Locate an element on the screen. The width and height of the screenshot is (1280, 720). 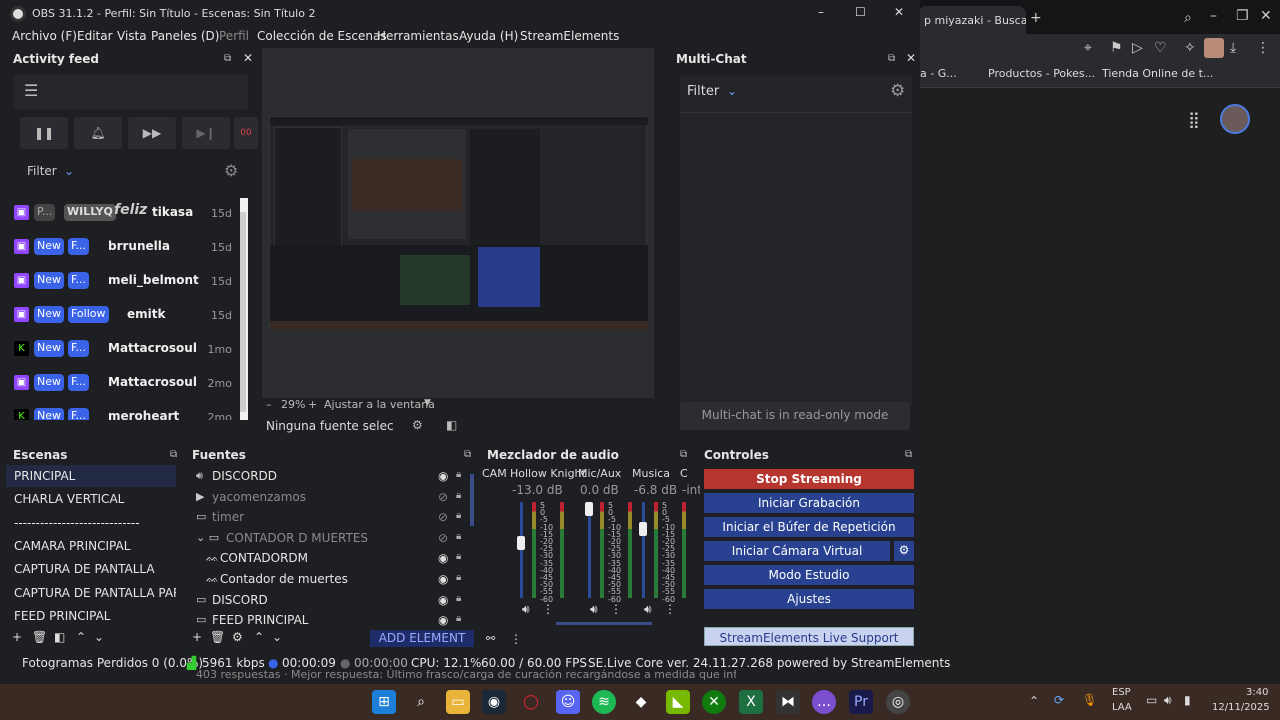
filter-label: Filter is located at coordinates (42, 171).